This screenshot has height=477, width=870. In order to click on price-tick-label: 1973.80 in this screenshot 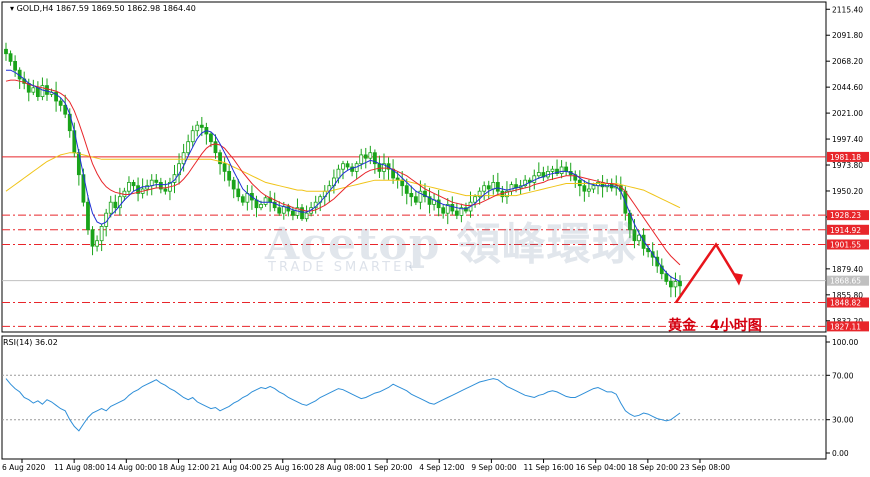, I will do `click(847, 165)`.